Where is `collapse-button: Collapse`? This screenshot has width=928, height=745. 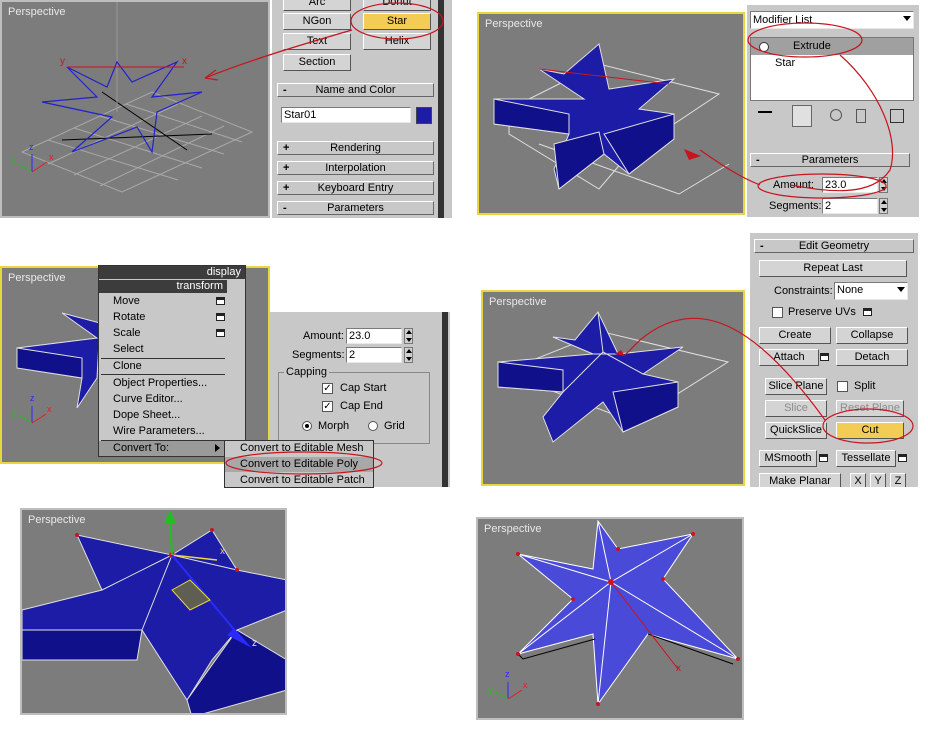
collapse-button: Collapse is located at coordinates (872, 335).